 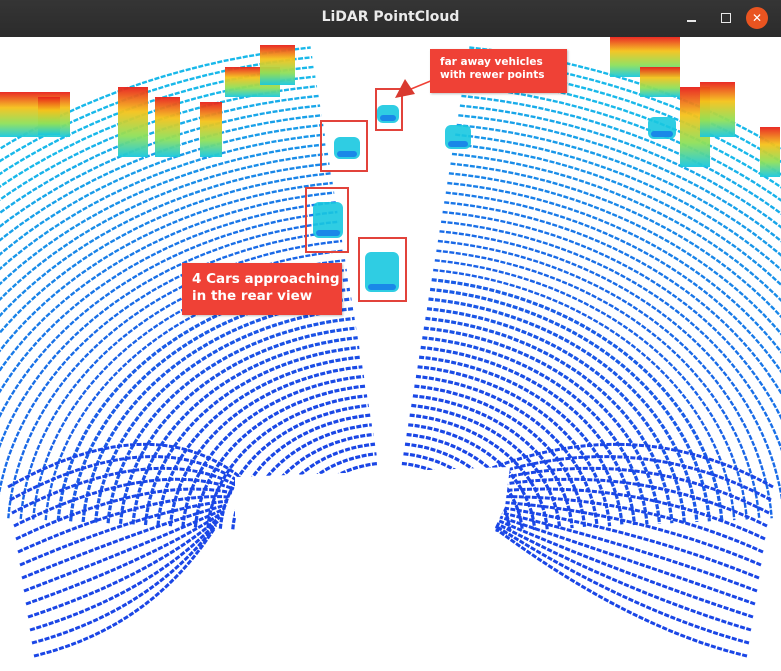 I want to click on minimize-button, so click(x=691, y=18).